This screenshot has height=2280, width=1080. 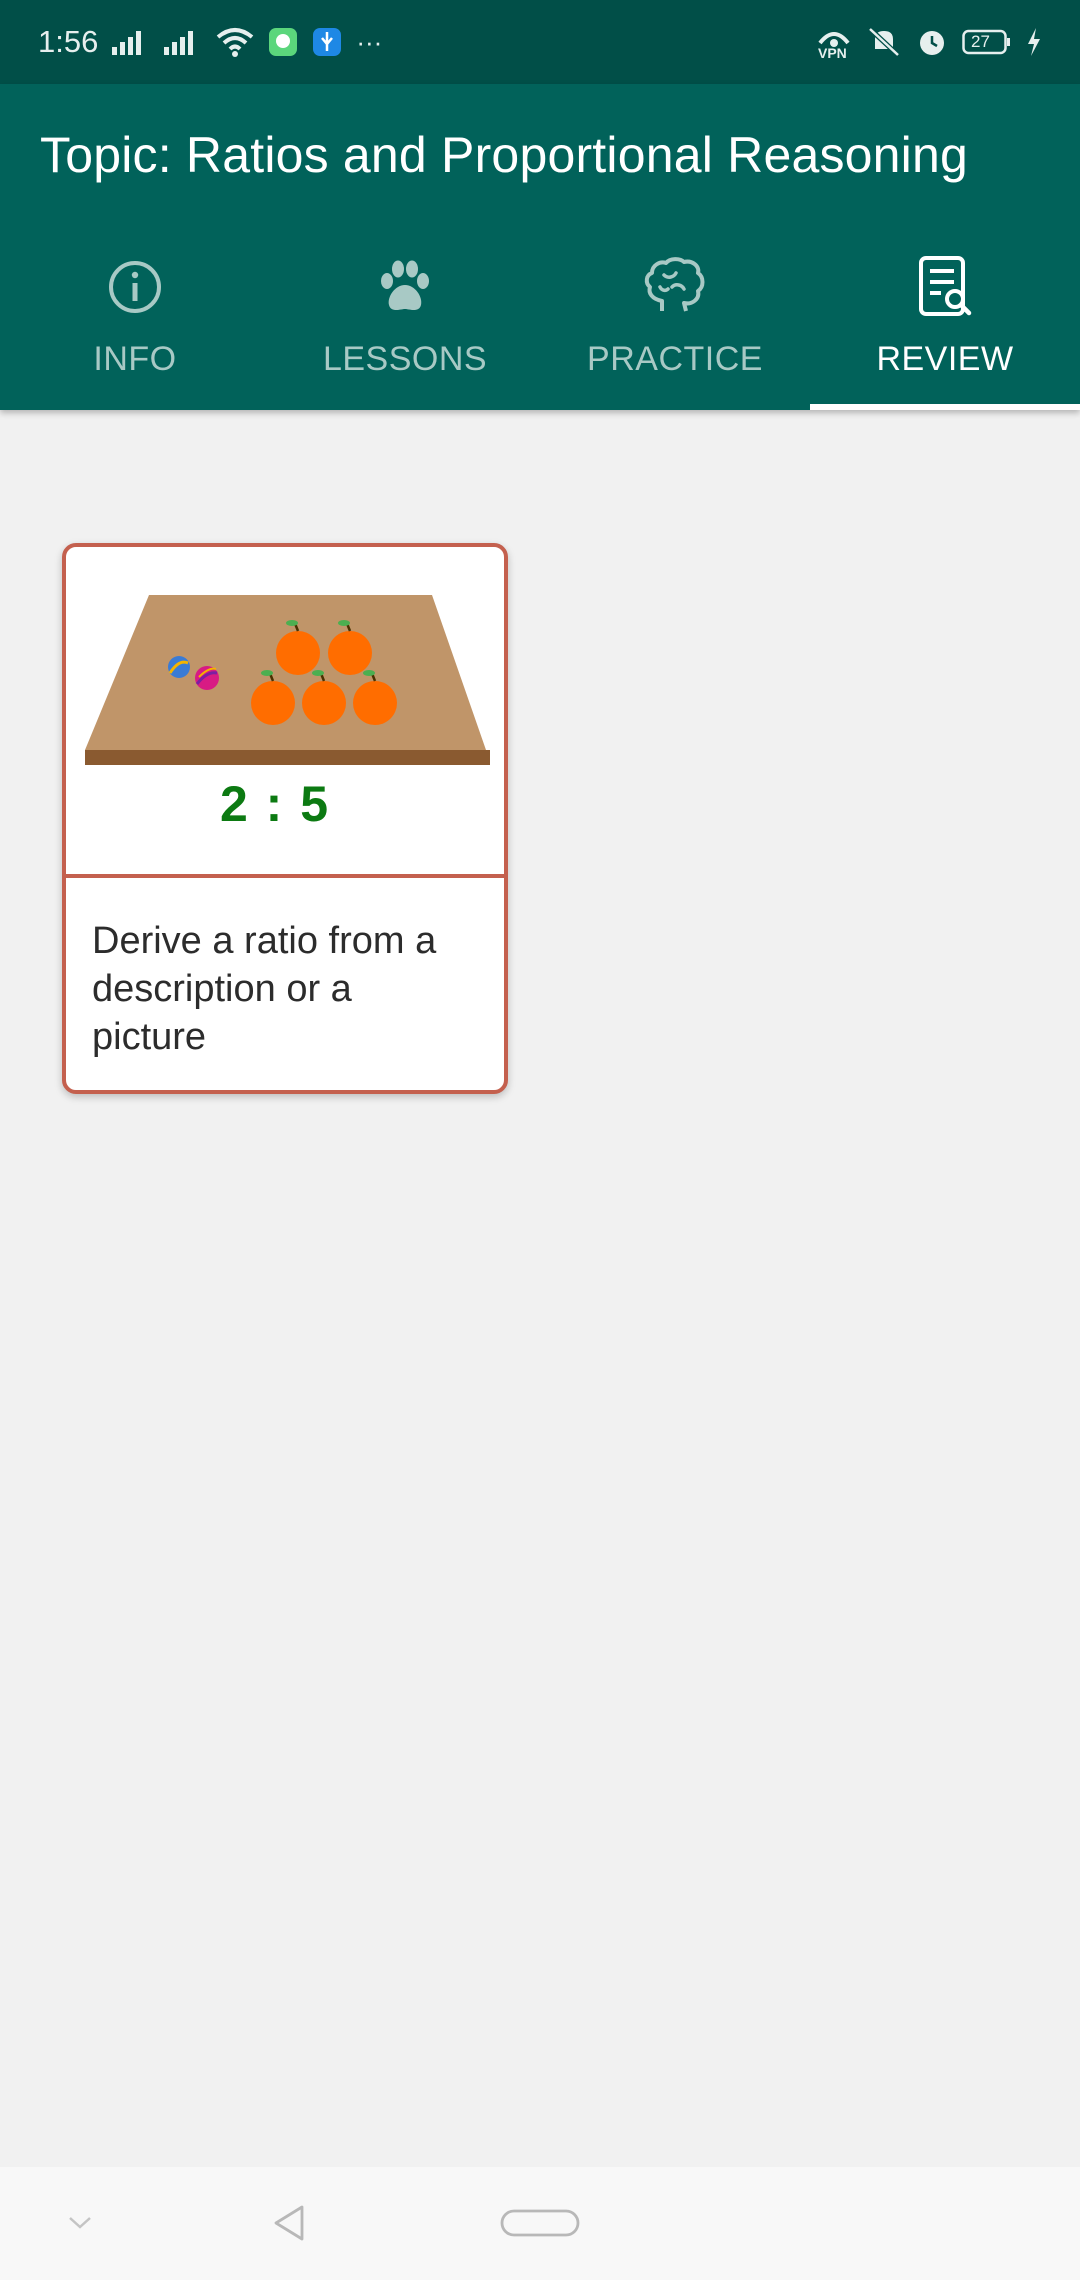 I want to click on card-illustration: 2 : 5, so click(x=285, y=712).